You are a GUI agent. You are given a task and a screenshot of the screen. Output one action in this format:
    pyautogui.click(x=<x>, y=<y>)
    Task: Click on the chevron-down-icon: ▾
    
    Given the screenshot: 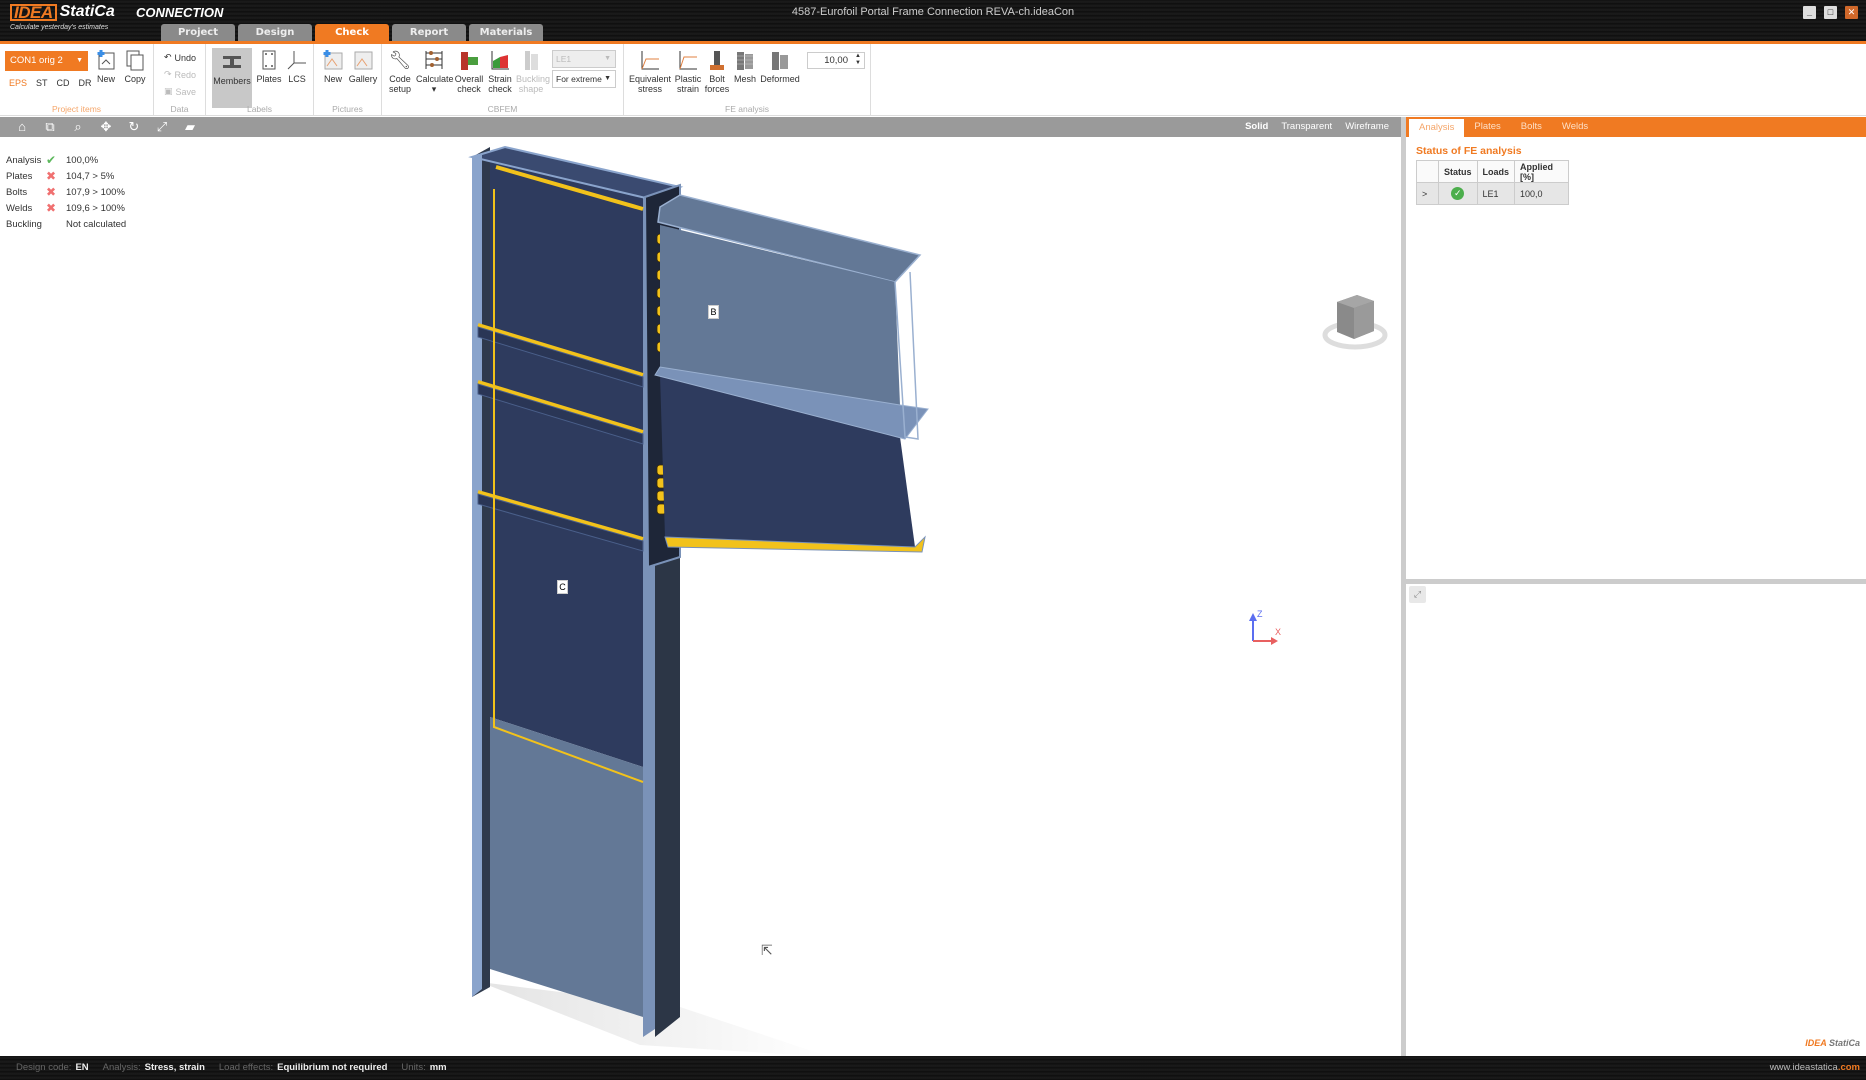 What is the action you would take?
    pyautogui.click(x=434, y=89)
    